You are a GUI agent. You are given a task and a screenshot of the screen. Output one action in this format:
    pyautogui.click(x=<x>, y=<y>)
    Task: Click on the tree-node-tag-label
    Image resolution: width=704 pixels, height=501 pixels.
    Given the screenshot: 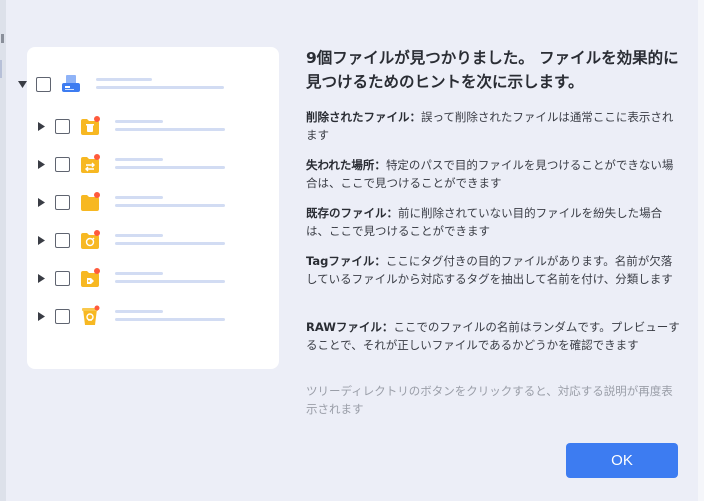 What is the action you would take?
    pyautogui.click(x=135, y=278)
    